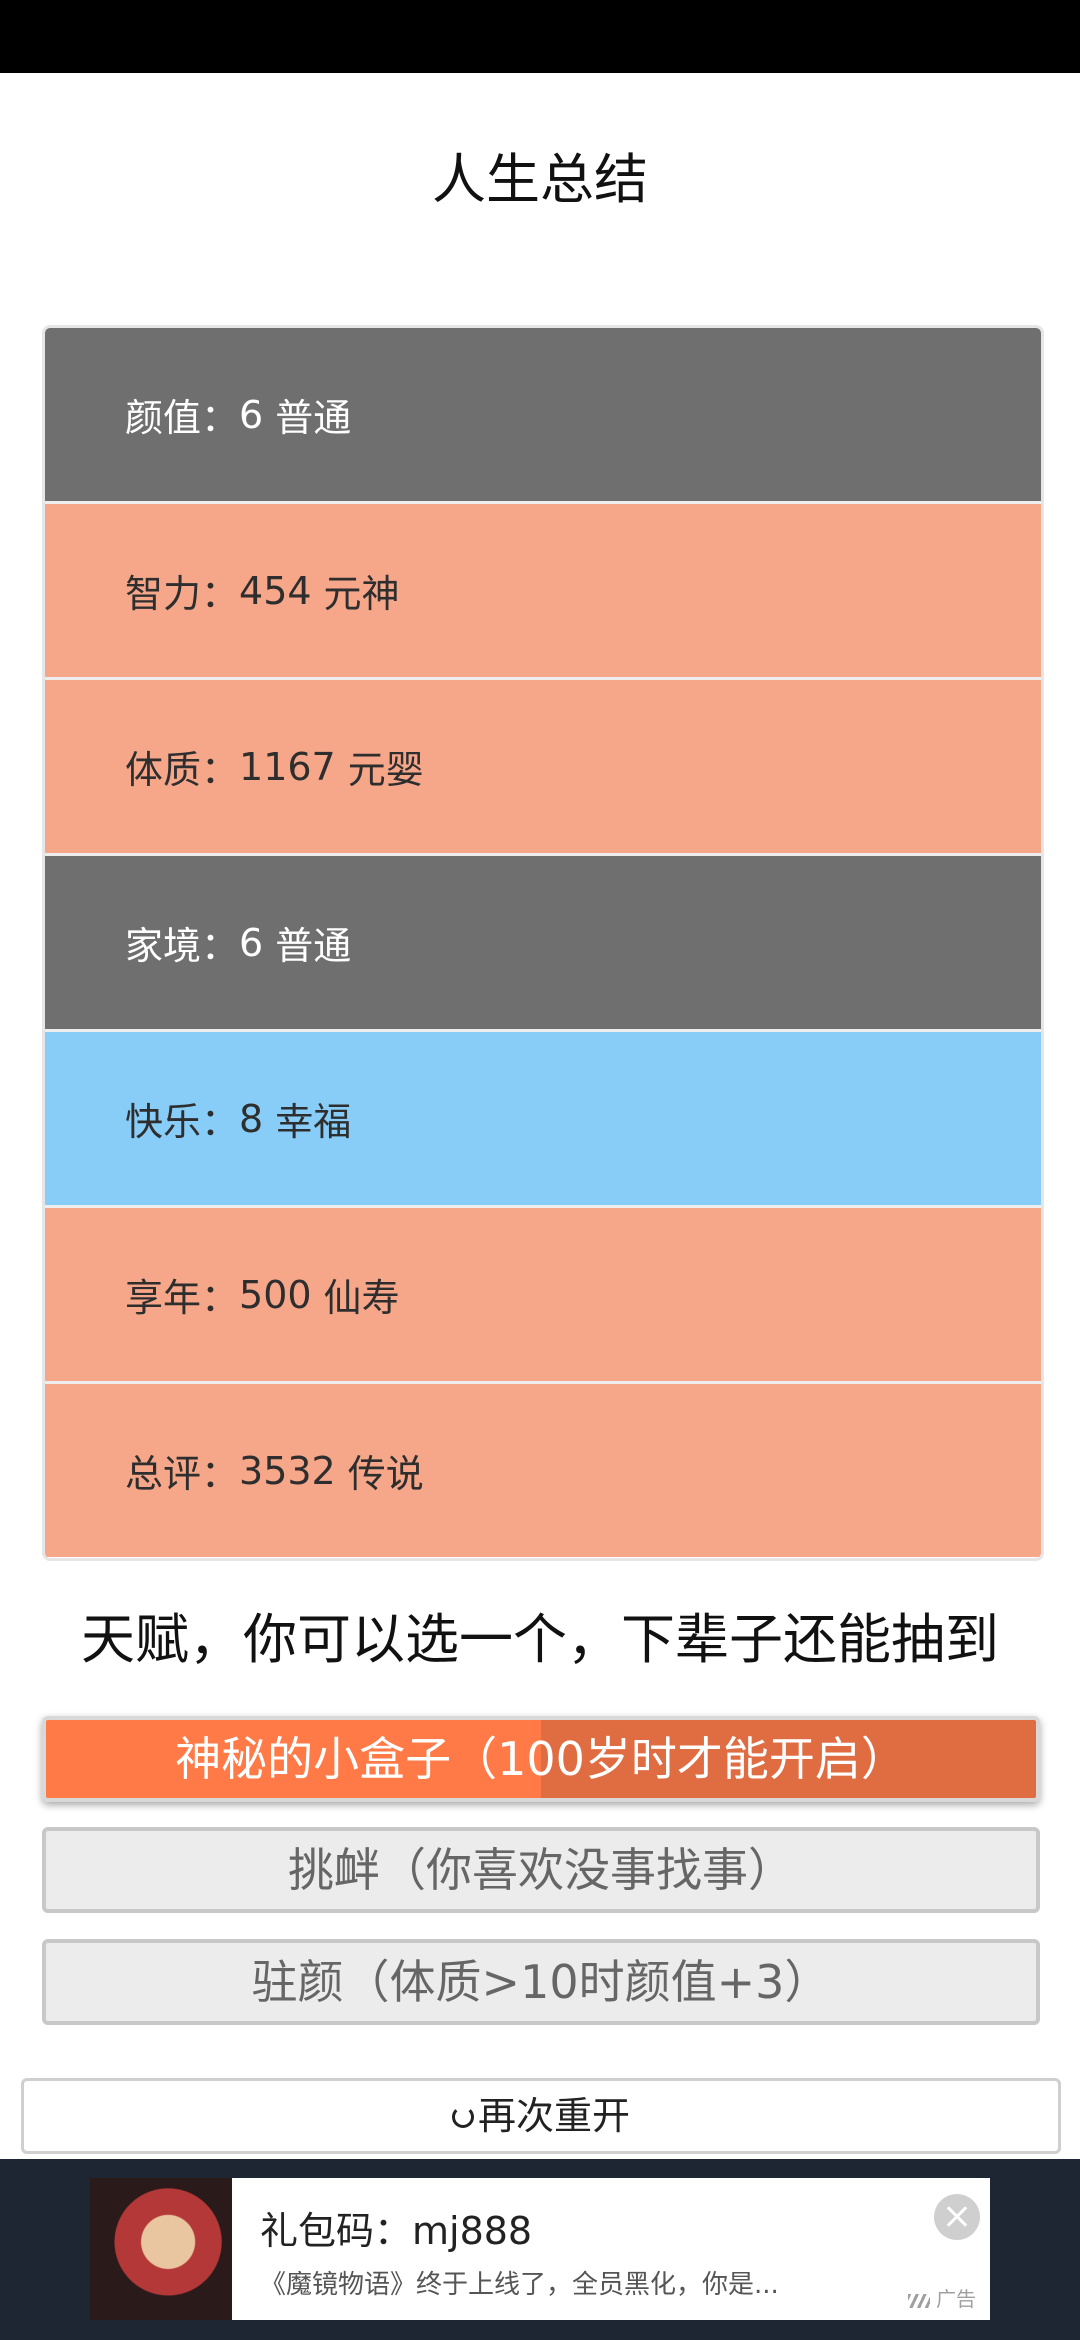  I want to click on stat-rank: 幸福, so click(313, 1122).